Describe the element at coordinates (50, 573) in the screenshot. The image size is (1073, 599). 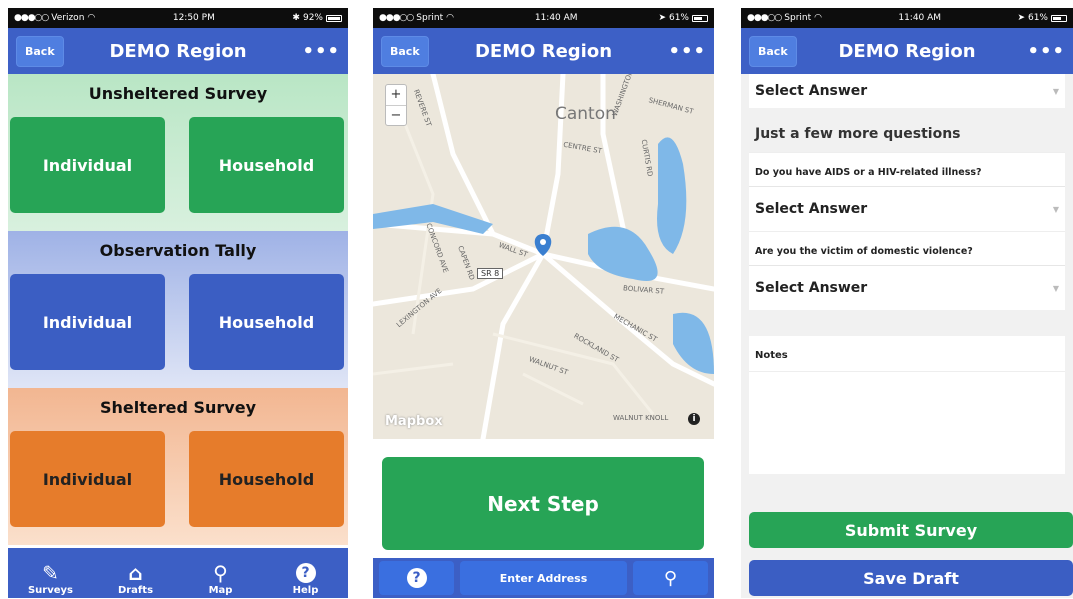
I see `edit-icon: ✎` at that location.